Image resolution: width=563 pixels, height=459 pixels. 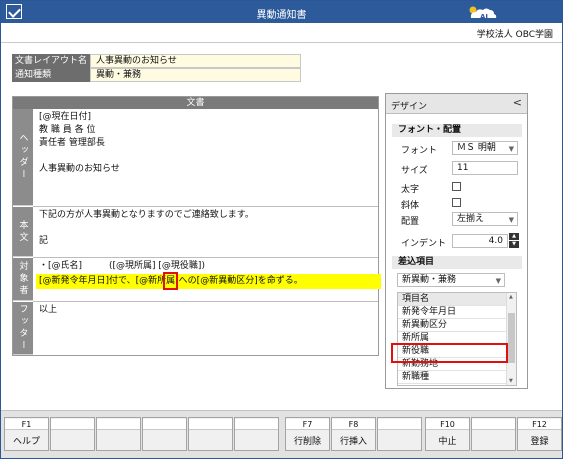 I want to click on insert-field-list: 項目名 新発令年月日 新異動区分 新所属 新役職 新勤務地 新職種 ▲ ▼, so click(x=457, y=339).